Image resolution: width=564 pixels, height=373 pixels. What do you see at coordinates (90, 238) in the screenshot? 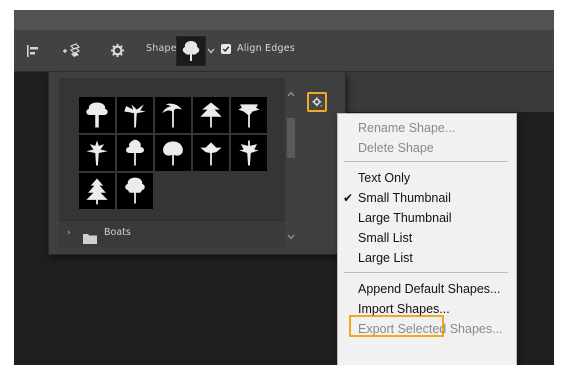
I see `folder-icon` at bounding box center [90, 238].